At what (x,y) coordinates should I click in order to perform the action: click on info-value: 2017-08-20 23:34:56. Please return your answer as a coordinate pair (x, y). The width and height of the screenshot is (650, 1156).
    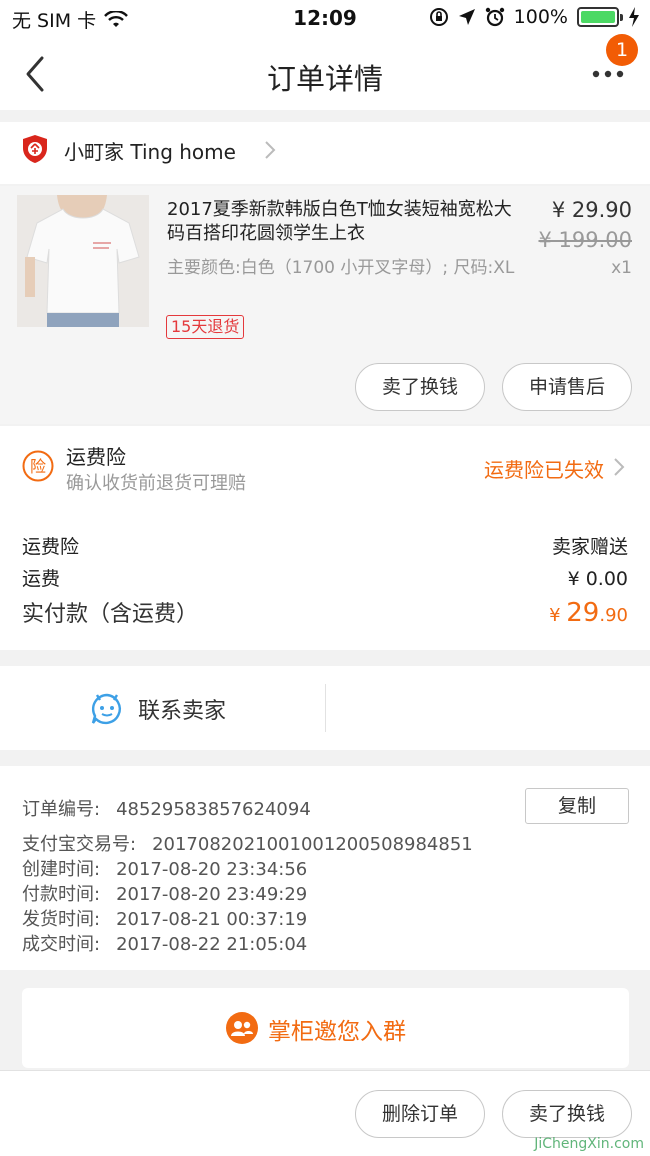
    Looking at the image, I should click on (212, 869).